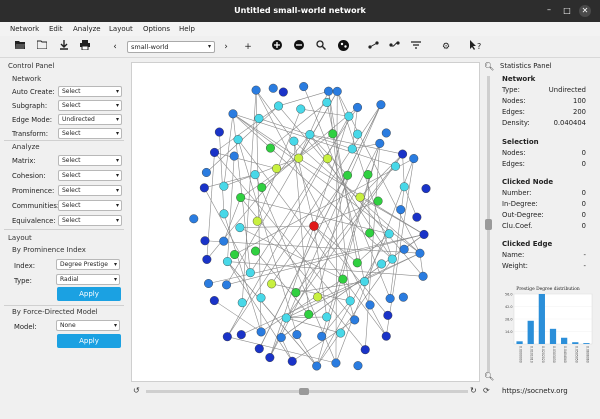  I want to click on equivalence-select: Select ▾, so click(90, 220).